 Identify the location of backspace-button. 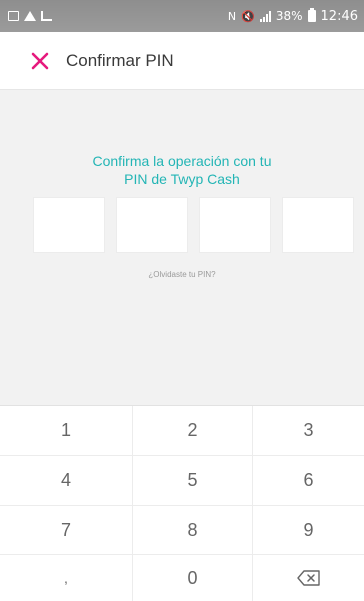
(308, 578).